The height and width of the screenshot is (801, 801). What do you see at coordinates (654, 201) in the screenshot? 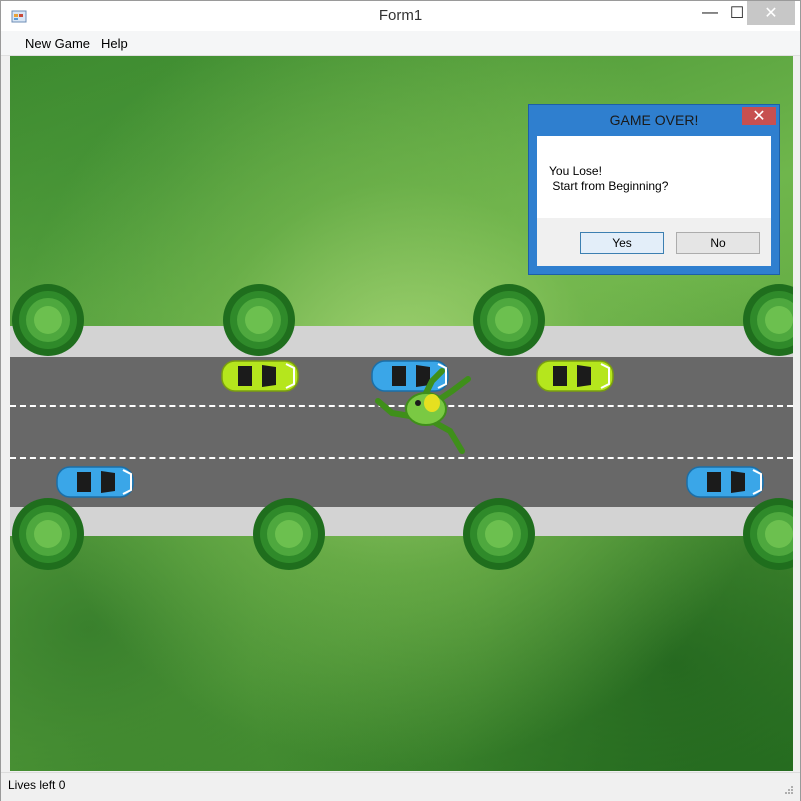
I see `dialog-body: You Lose! Start from Beginning? Yes No` at bounding box center [654, 201].